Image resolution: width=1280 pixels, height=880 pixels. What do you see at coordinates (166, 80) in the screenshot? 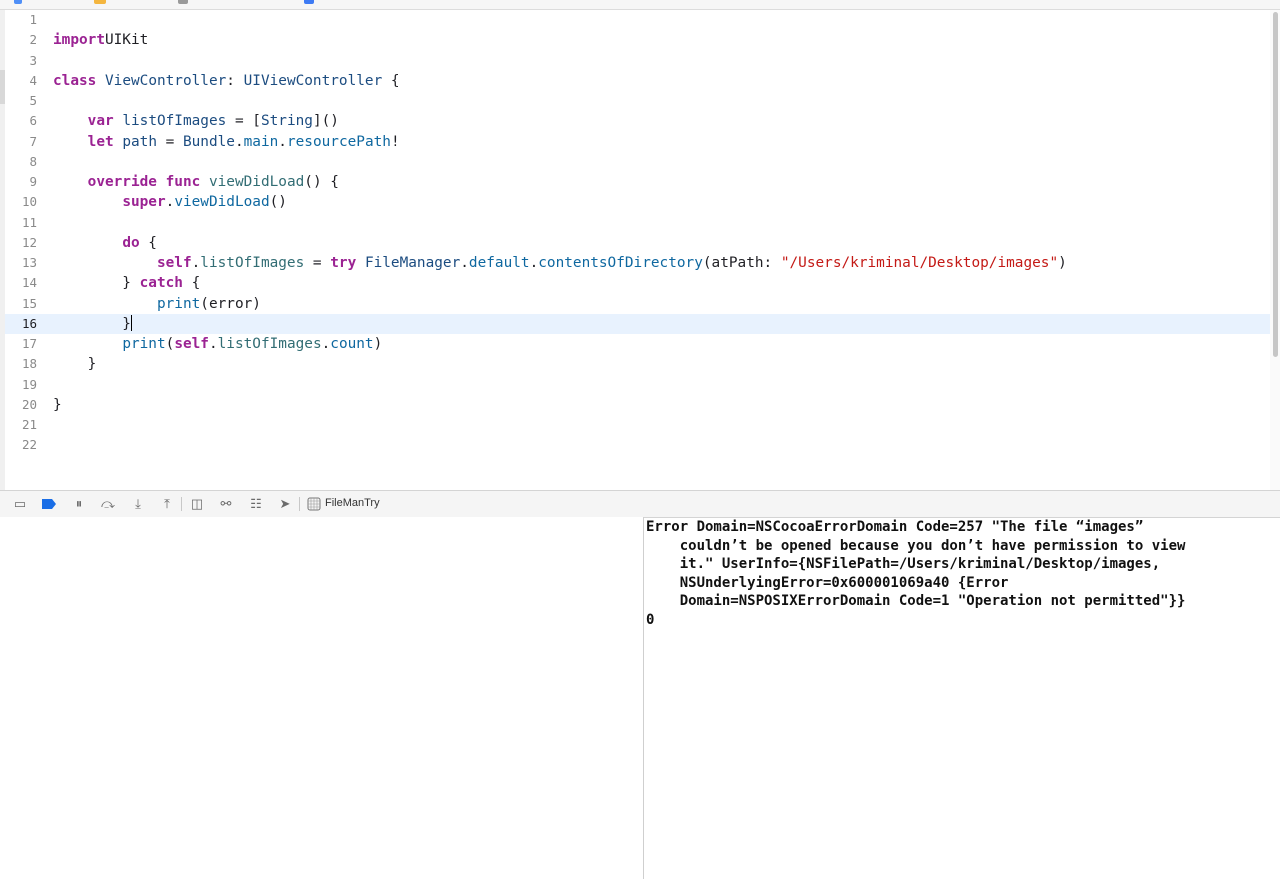
I see `code-token: ViewController` at bounding box center [166, 80].